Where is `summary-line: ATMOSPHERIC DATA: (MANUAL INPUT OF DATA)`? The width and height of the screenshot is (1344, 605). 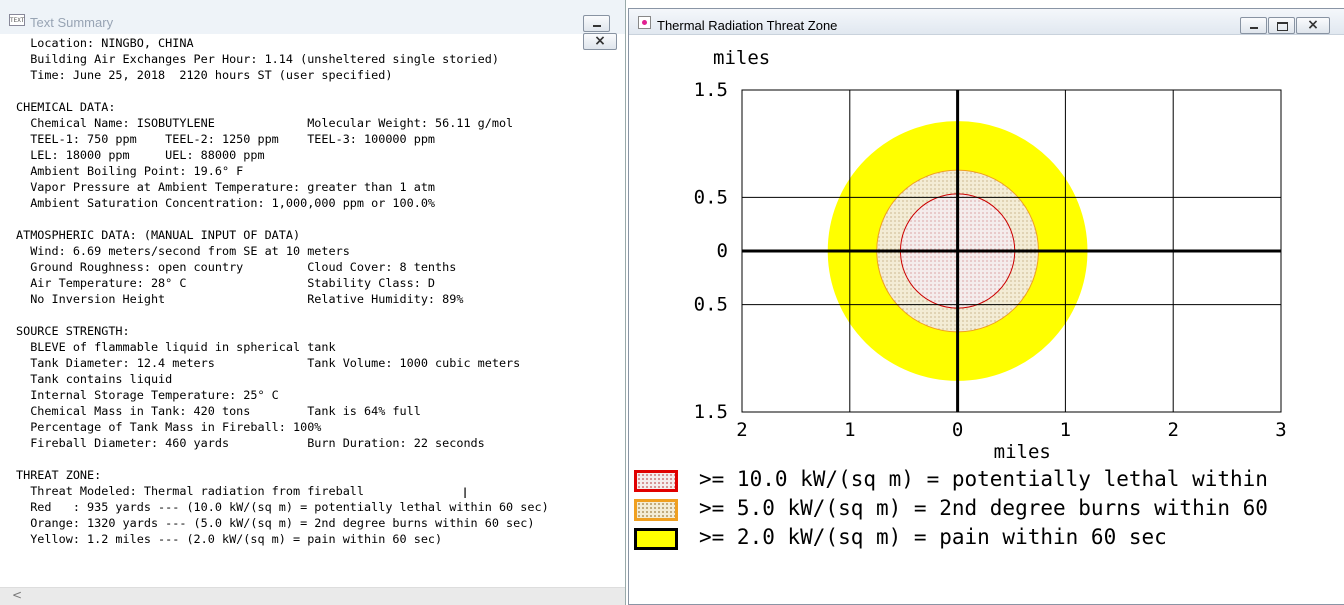 summary-line: ATMOSPHERIC DATA: (MANUAL INPUT OF DATA) is located at coordinates (158, 235).